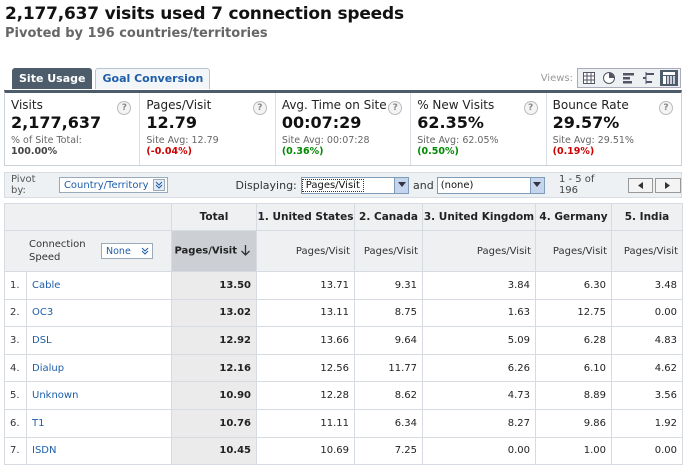  I want to click on scorecard-sub-label: Site Avg:, so click(302, 140).